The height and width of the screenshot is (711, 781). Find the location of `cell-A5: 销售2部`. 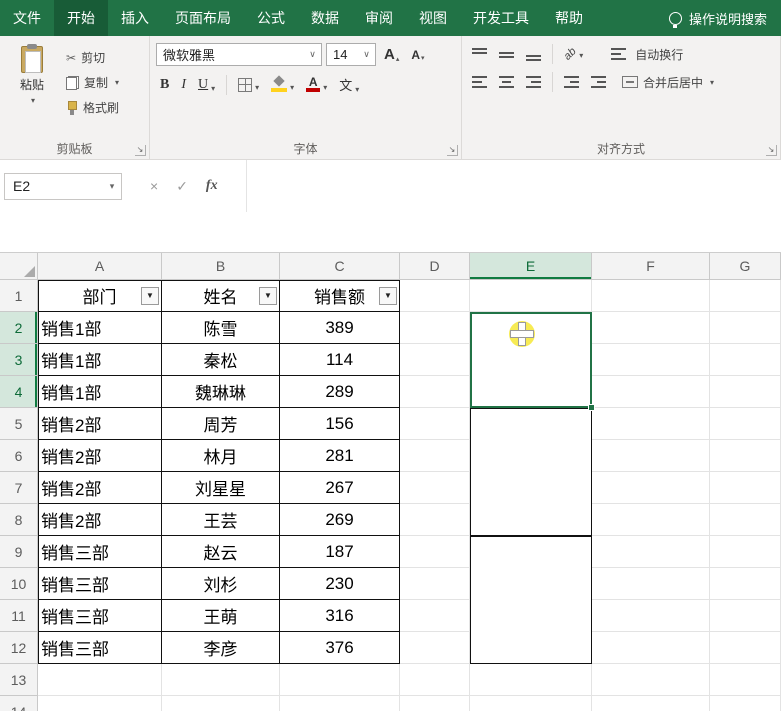

cell-A5: 销售2部 is located at coordinates (100, 424).